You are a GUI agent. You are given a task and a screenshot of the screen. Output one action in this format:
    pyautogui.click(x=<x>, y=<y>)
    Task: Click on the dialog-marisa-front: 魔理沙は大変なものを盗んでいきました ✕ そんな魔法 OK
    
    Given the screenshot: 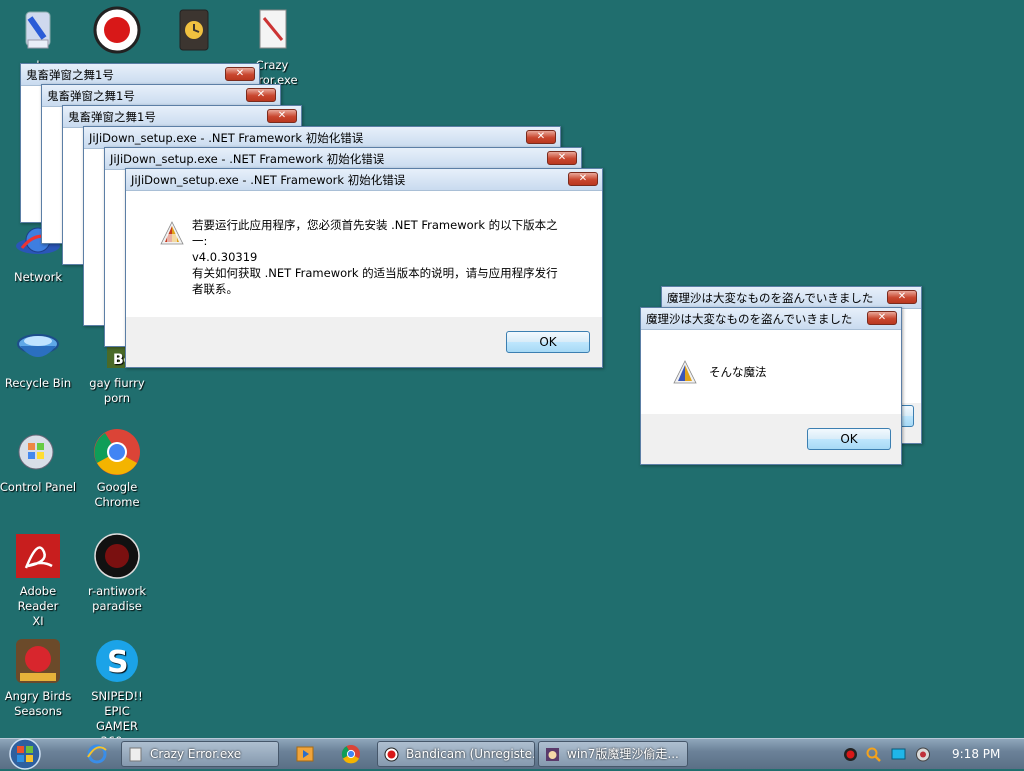 What is the action you would take?
    pyautogui.click(x=771, y=386)
    